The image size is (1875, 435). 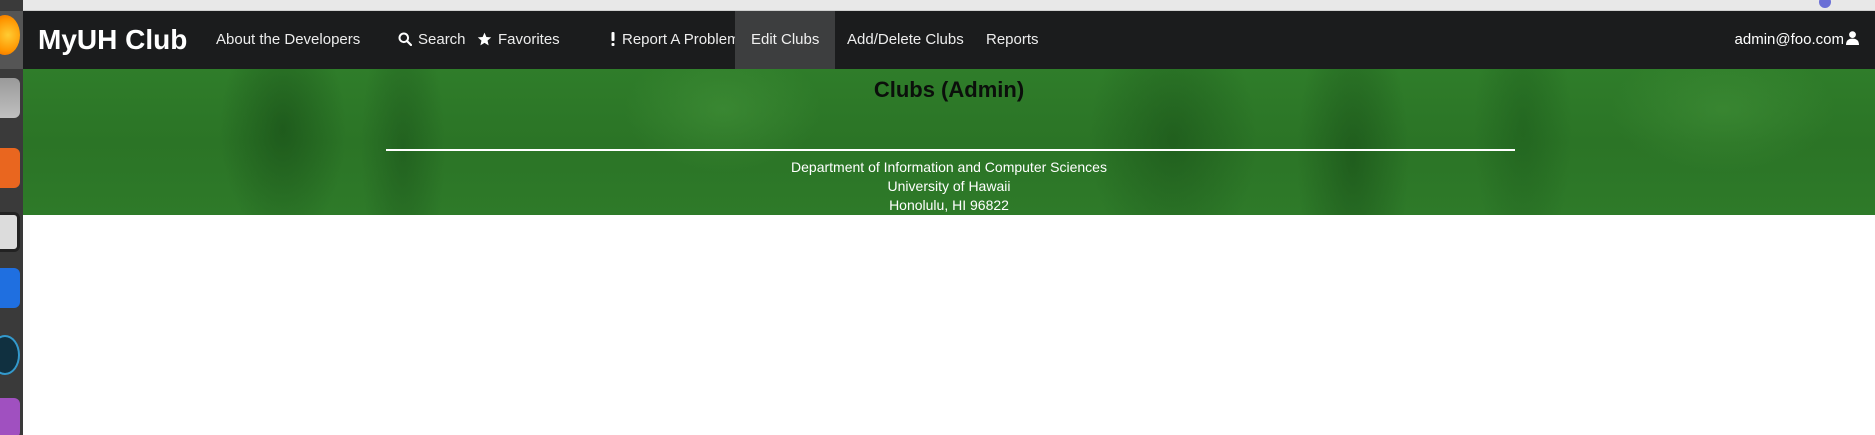 I want to click on user-icon, so click(x=1851, y=39).